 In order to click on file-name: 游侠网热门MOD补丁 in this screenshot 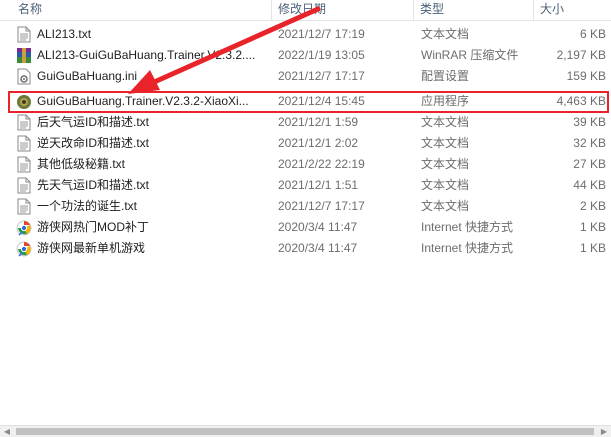, I will do `click(93, 227)`.